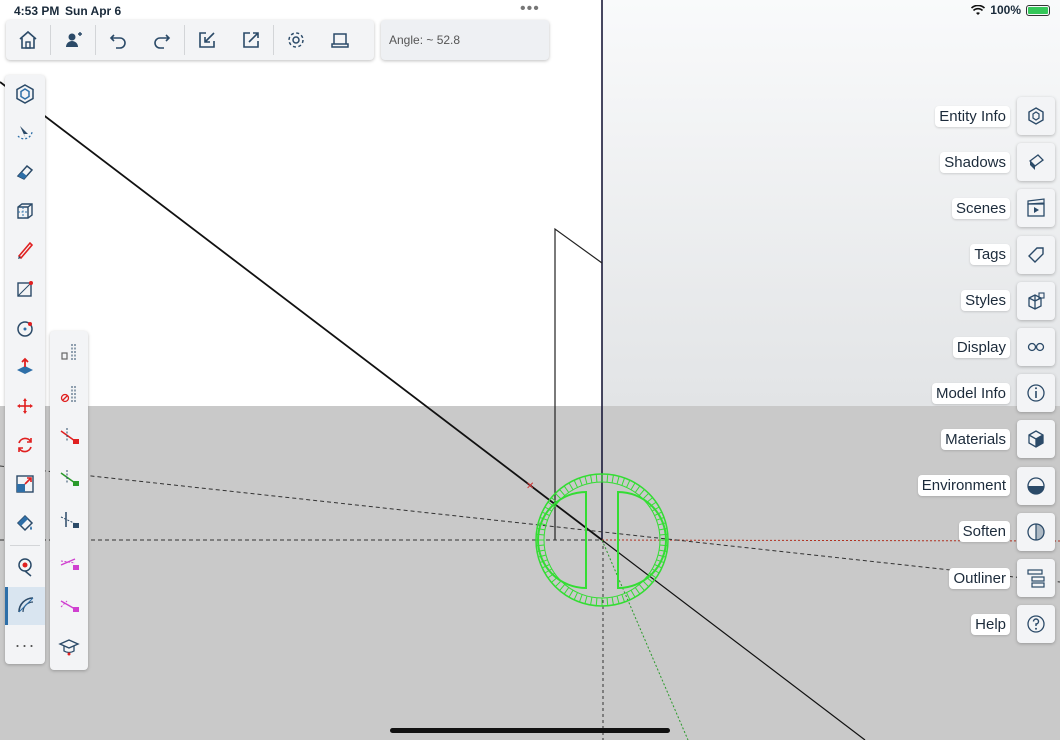 The height and width of the screenshot is (740, 1060). What do you see at coordinates (25, 328) in the screenshot?
I see `circle-tool` at bounding box center [25, 328].